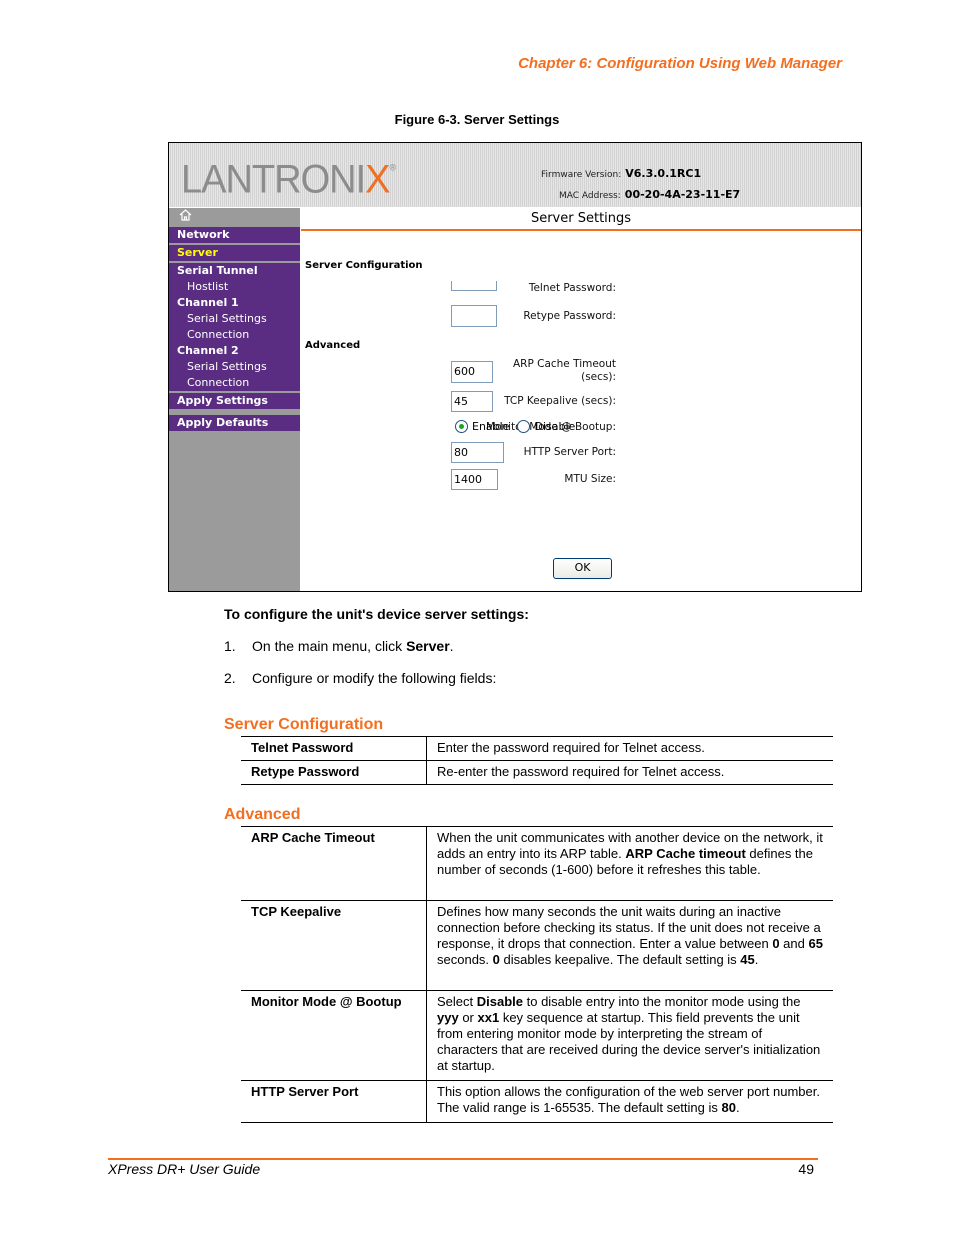 Image resolution: width=954 pixels, height=1235 pixels. What do you see at coordinates (590, 196) in the screenshot?
I see `mac-label: MAC Address:` at bounding box center [590, 196].